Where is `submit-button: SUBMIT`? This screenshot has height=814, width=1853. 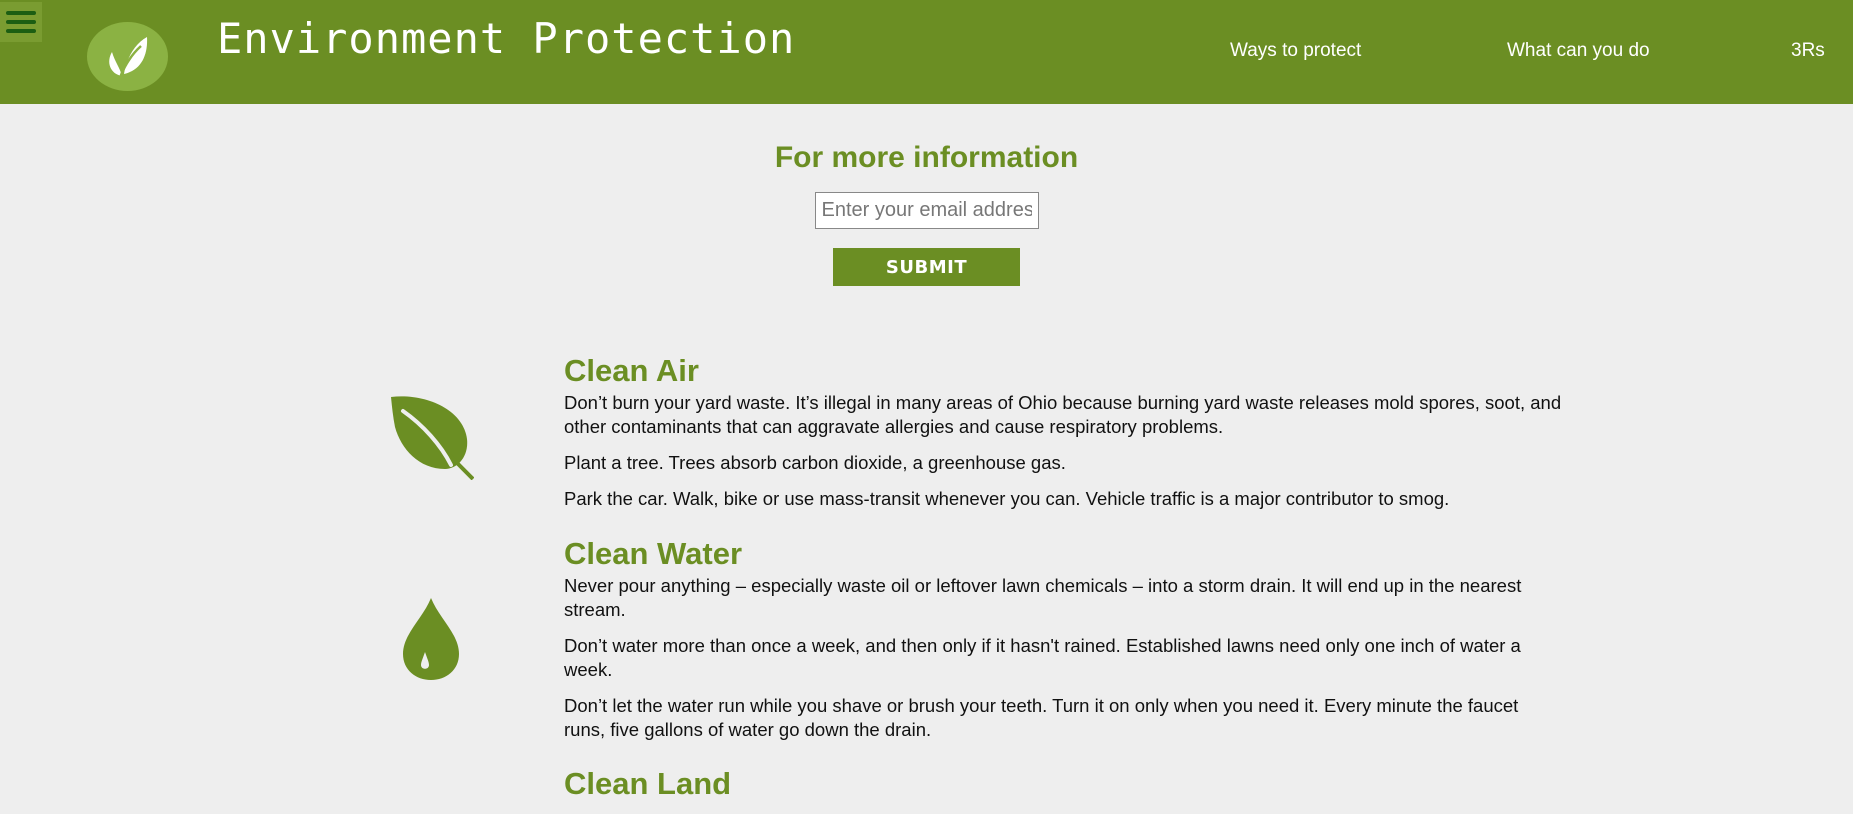 submit-button: SUBMIT is located at coordinates (926, 267).